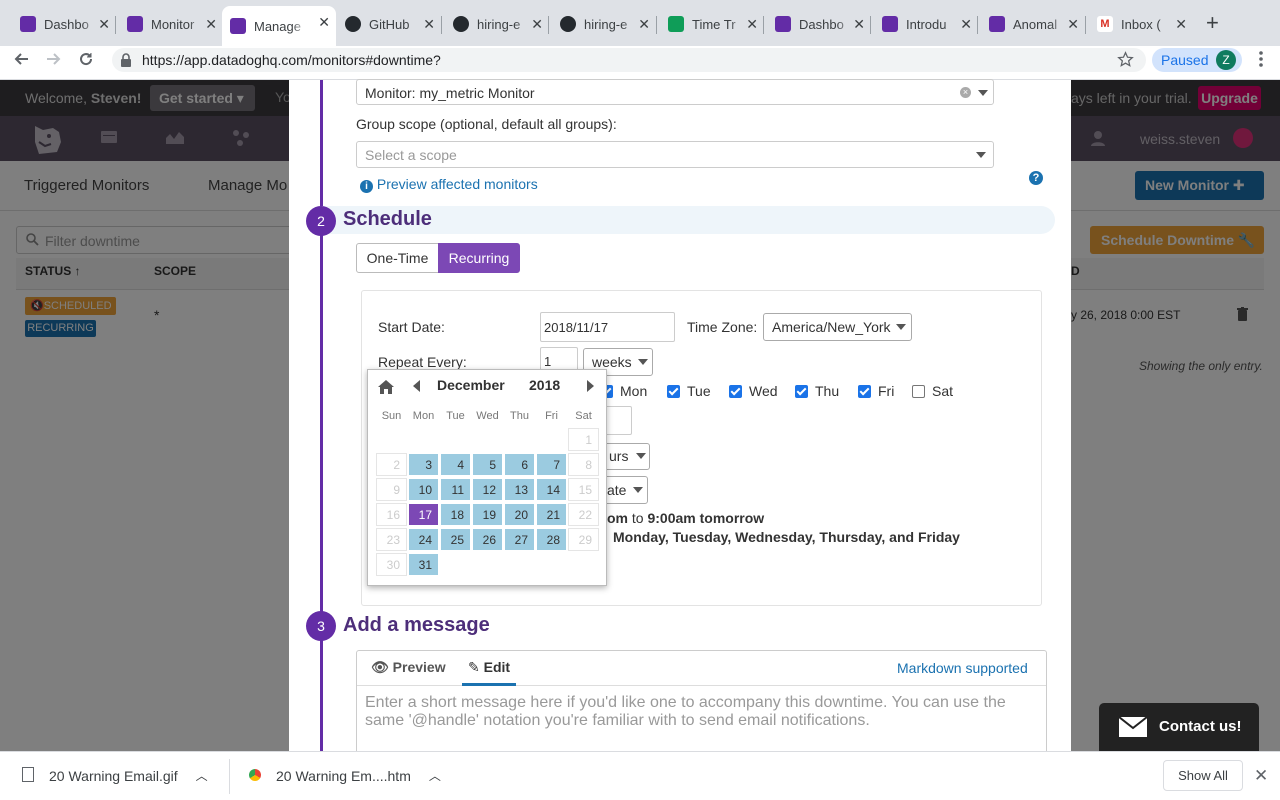  I want to click on start-date-input: 2018/11/17, so click(607, 327).